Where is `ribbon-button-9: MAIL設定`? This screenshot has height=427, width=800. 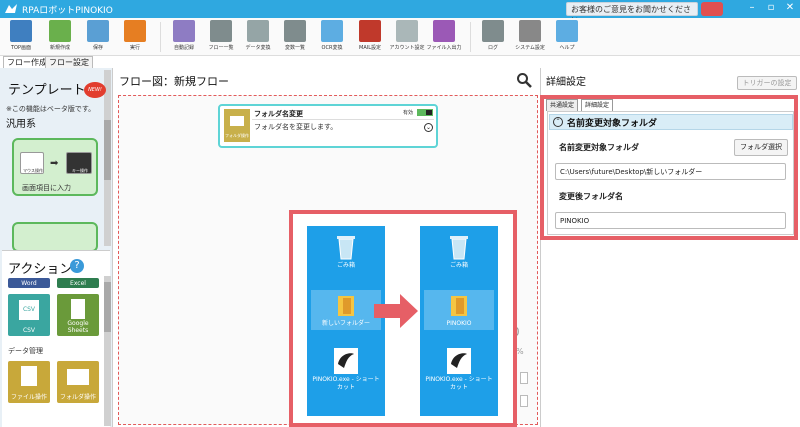
ribbon-button-9: MAIL設定 is located at coordinates (370, 37).